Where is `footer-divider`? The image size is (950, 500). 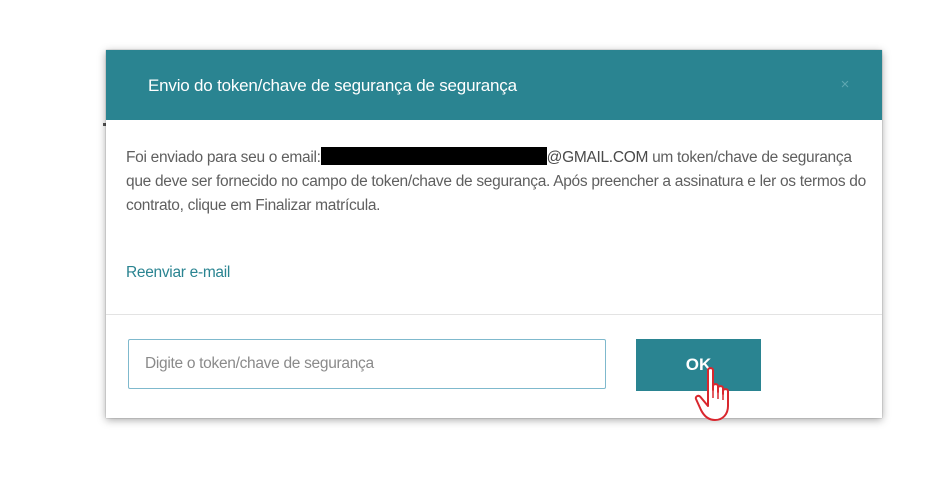 footer-divider is located at coordinates (494, 314).